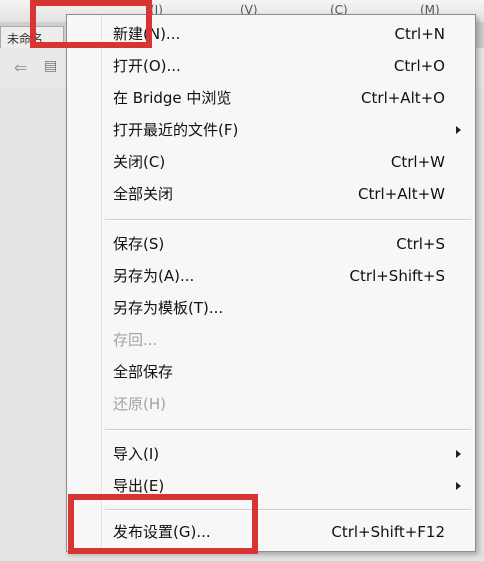 The image size is (484, 561). I want to click on menu-item-save: 保存(S) Ctrl+S, so click(271, 244).